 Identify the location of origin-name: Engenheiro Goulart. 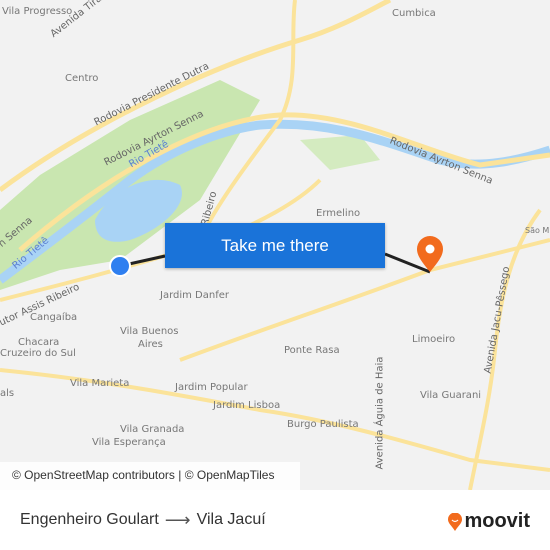
(89, 519).